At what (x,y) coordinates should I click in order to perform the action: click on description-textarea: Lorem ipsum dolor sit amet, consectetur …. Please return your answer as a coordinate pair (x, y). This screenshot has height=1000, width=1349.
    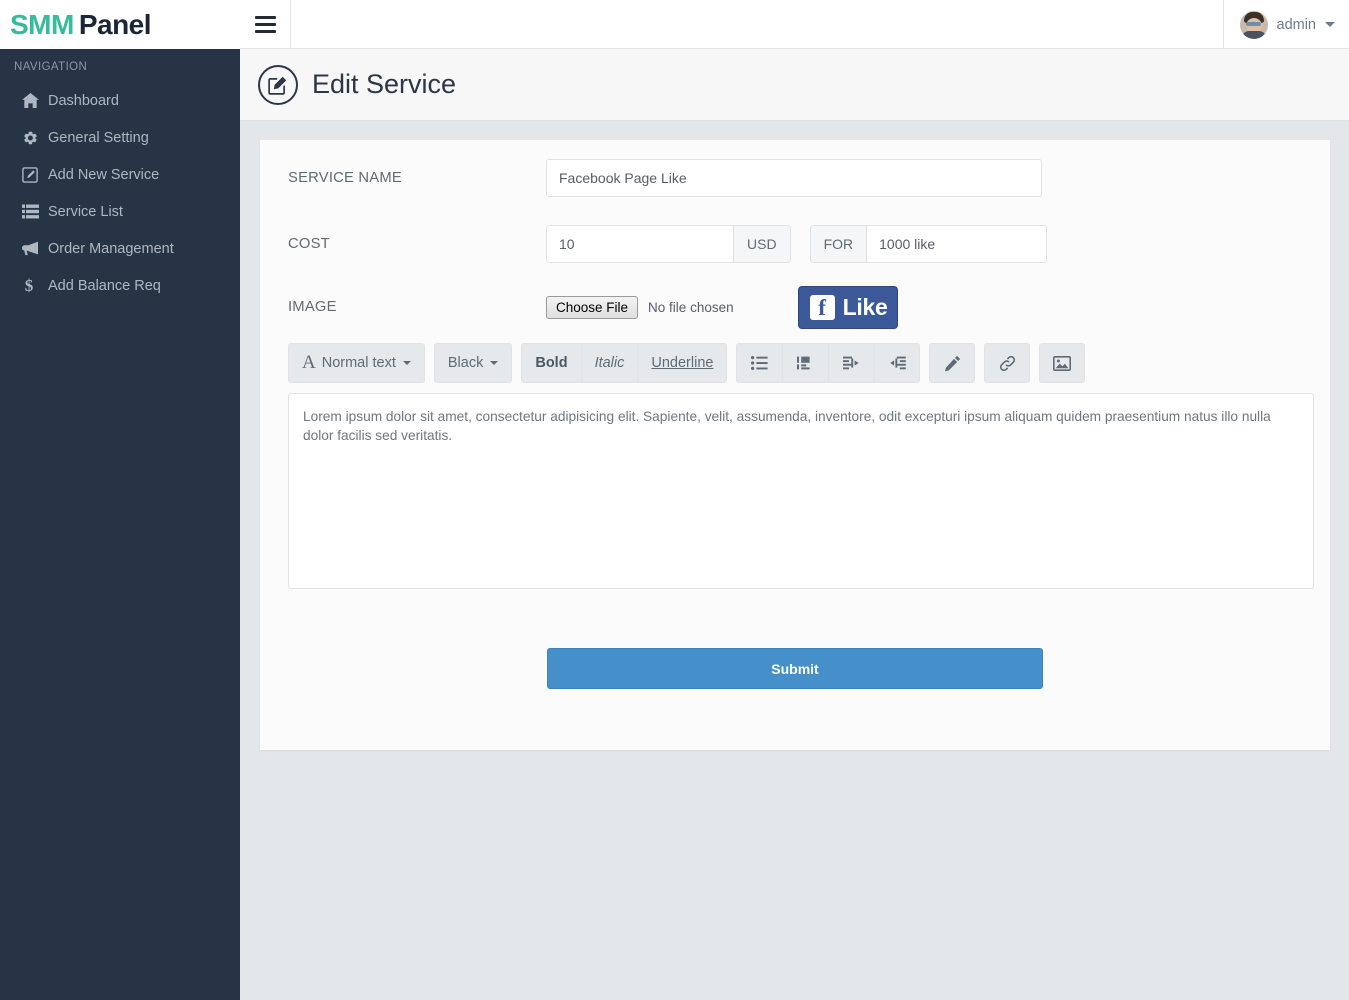
    Looking at the image, I should click on (801, 491).